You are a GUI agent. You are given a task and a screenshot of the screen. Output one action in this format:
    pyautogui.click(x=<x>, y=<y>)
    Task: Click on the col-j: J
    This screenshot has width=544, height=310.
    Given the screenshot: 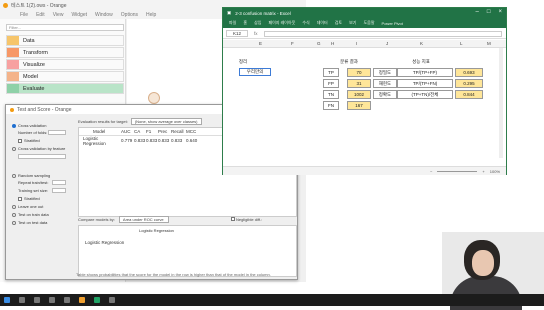 What is the action you would take?
    pyautogui.click(x=387, y=43)
    